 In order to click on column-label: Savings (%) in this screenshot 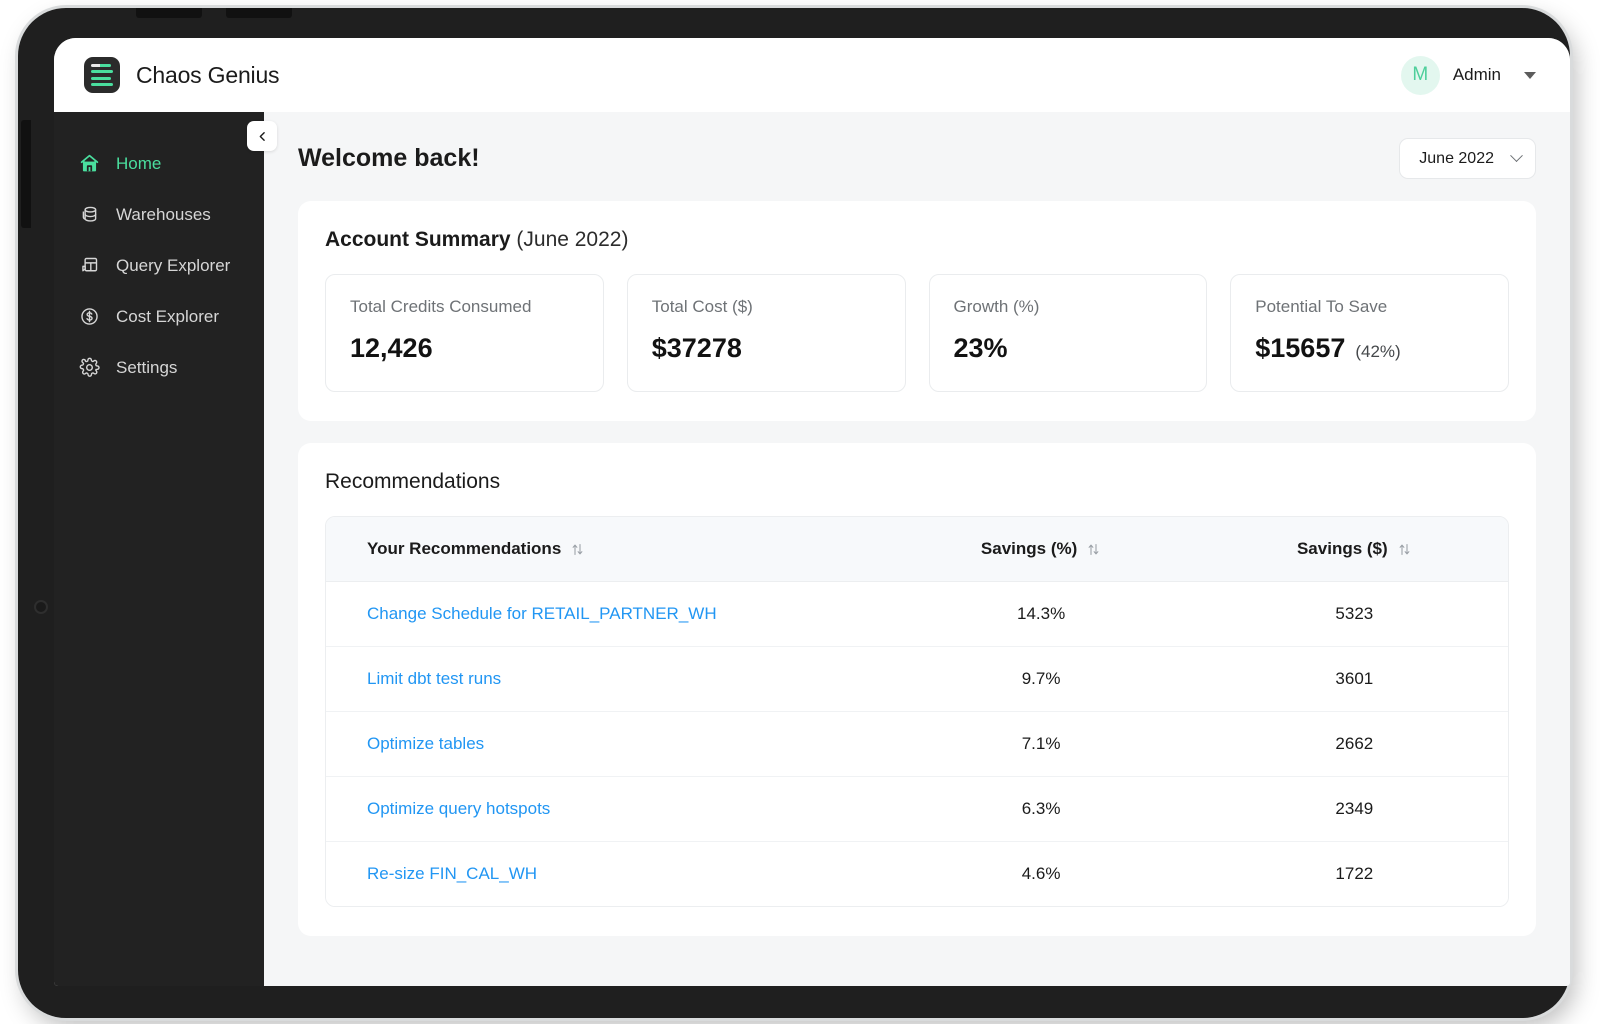, I will do `click(1029, 548)`.